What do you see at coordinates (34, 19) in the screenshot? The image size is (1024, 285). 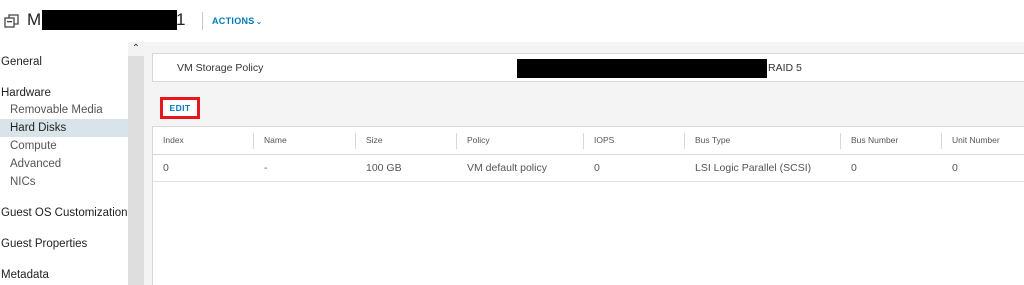 I see `vm-title-prefix: M` at bounding box center [34, 19].